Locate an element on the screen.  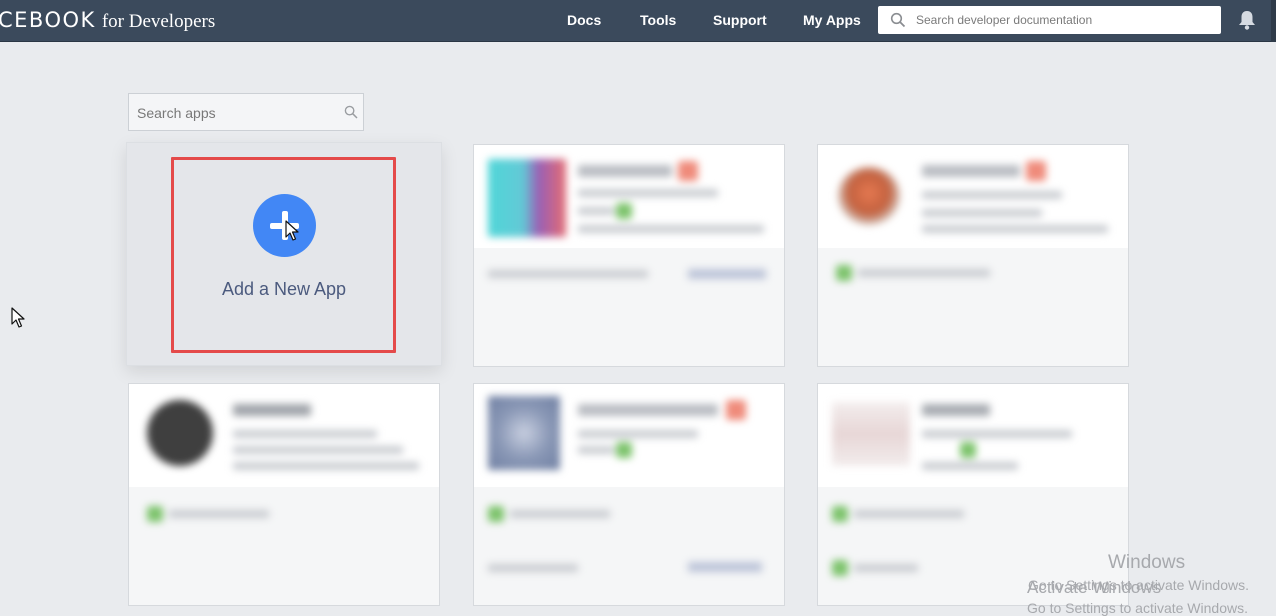
bell-icon is located at coordinates (1247, 20).